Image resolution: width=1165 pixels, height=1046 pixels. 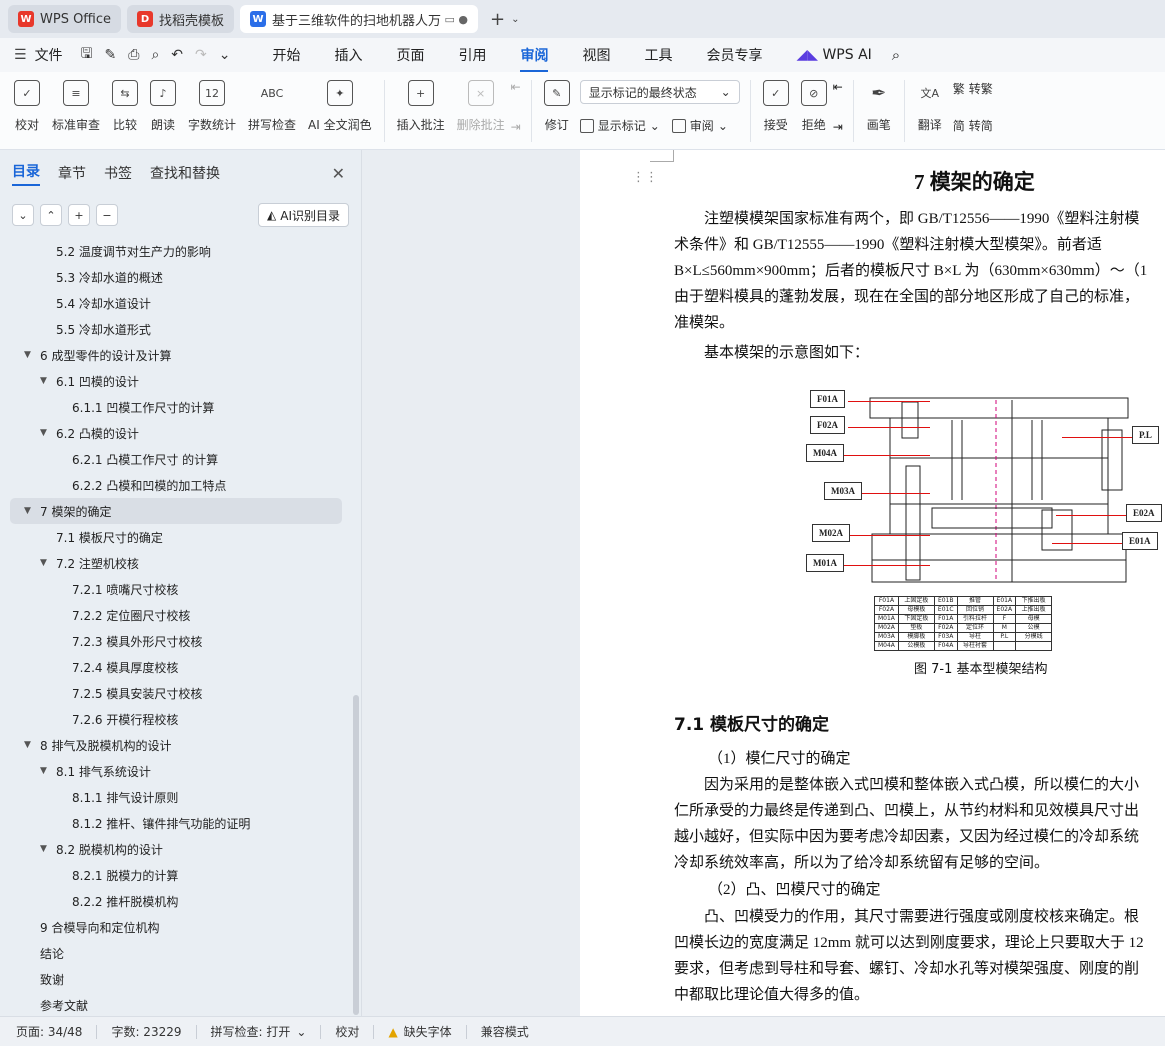 I want to click on ai-toc-button: ◭ AI识别目录, so click(x=303, y=215).